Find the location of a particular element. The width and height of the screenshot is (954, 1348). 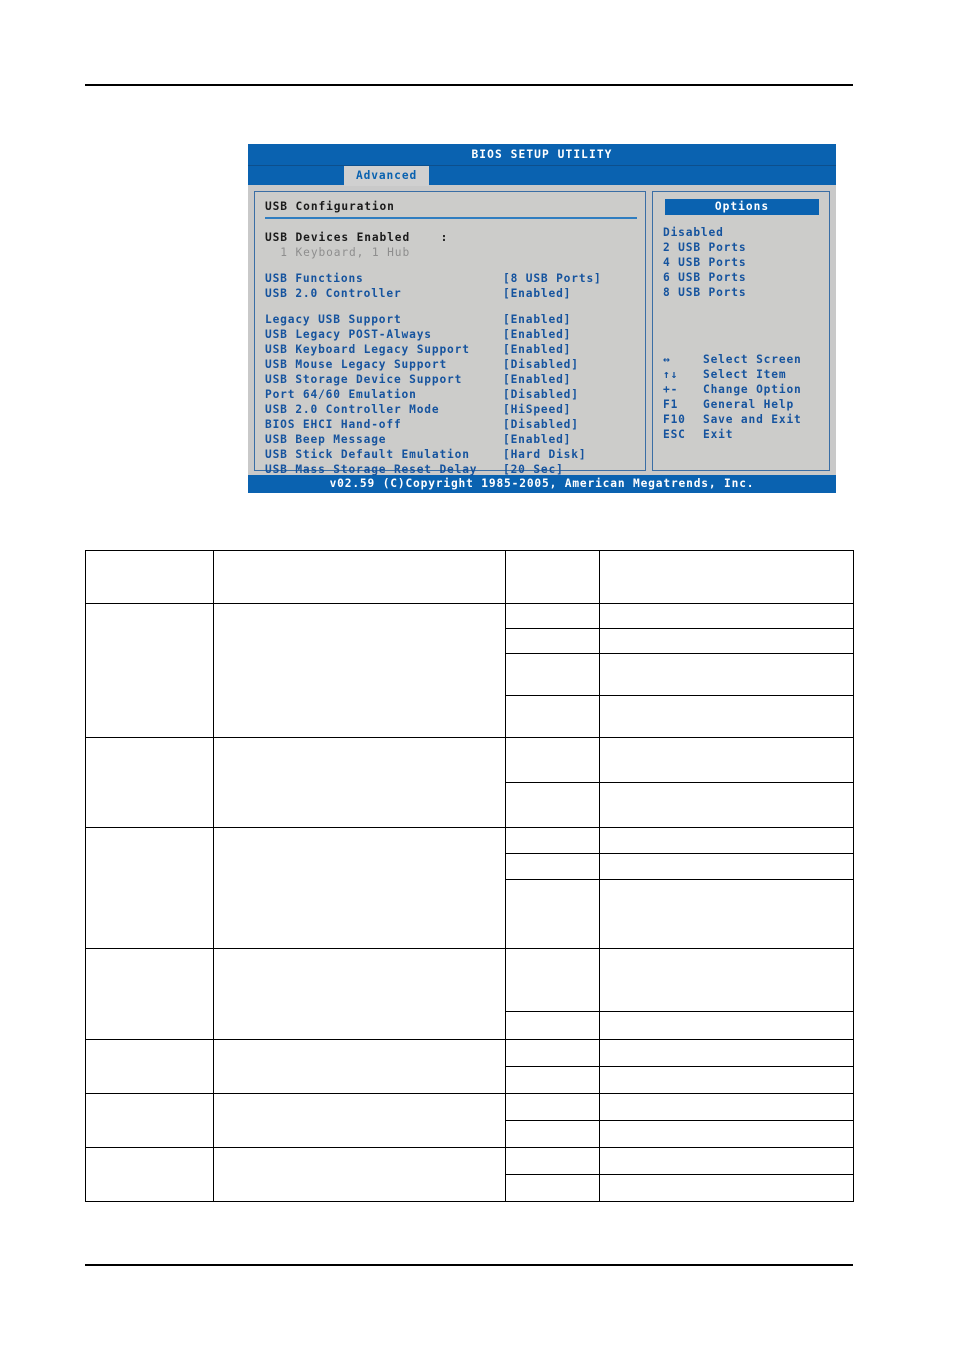

legend-description: Change Option is located at coordinates (752, 389).